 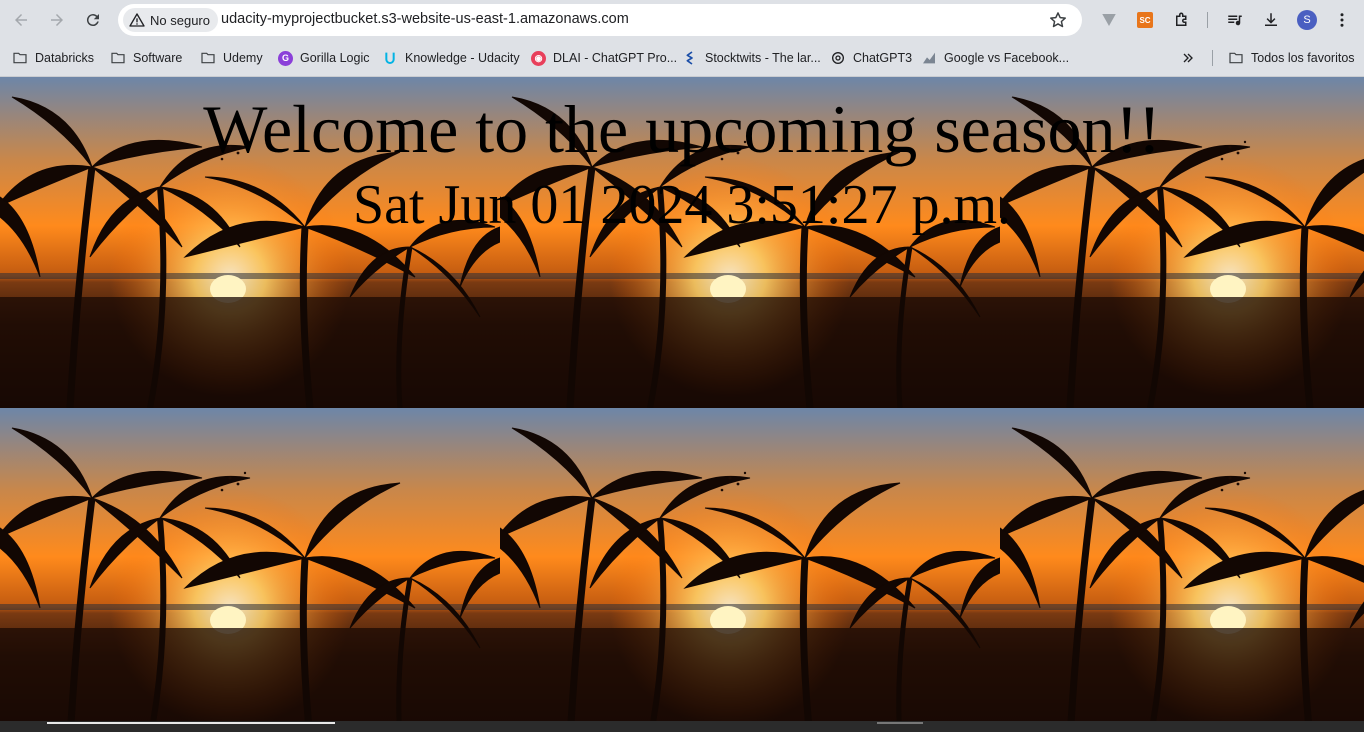 I want to click on bookmark-label: Databricks, so click(x=65, y=58).